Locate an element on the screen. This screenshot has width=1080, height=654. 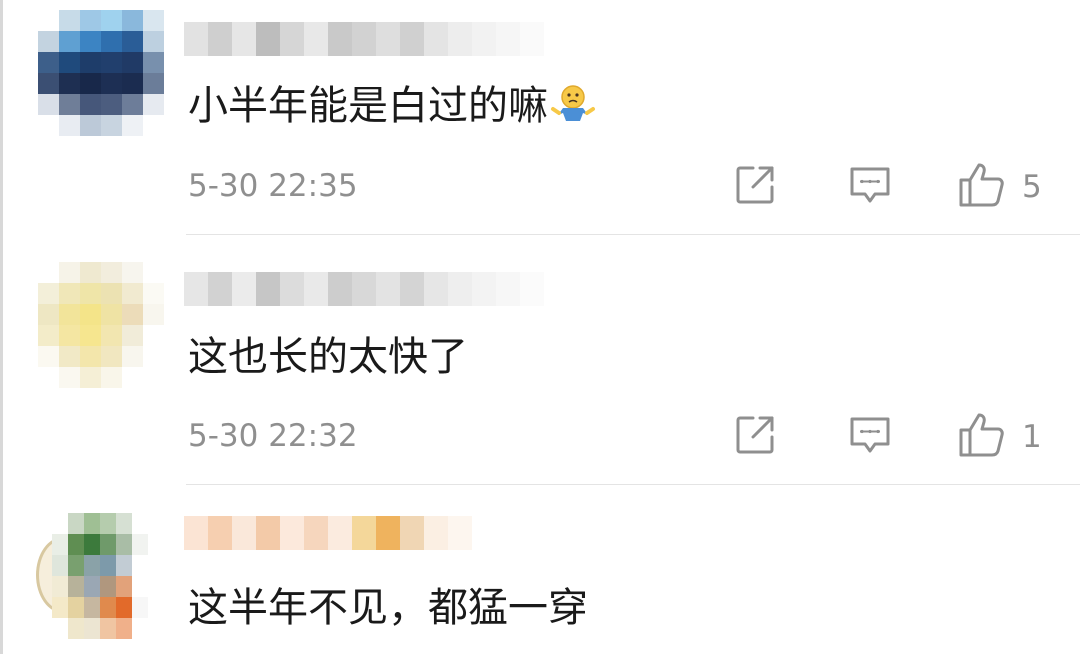
timestamp: 5-30 22:32 is located at coordinates (273, 436).